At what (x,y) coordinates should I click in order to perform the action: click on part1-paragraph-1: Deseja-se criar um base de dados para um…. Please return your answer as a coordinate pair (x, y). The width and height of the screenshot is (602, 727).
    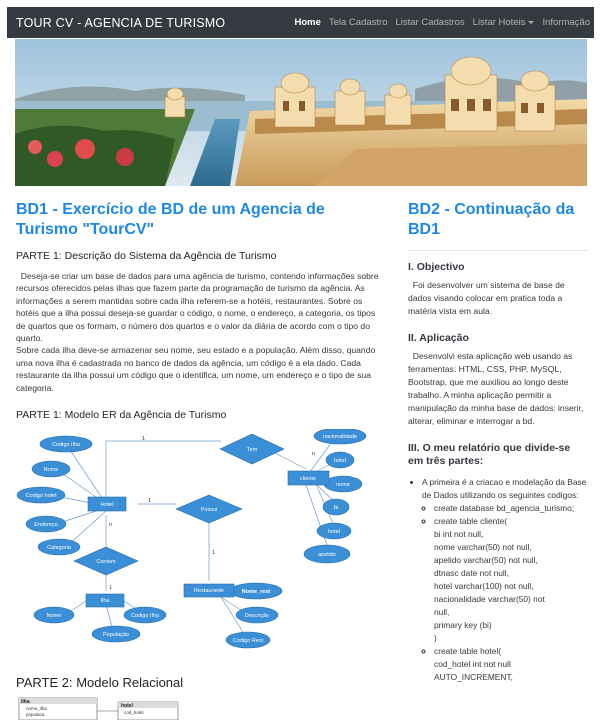
    Looking at the image, I should click on (199, 307).